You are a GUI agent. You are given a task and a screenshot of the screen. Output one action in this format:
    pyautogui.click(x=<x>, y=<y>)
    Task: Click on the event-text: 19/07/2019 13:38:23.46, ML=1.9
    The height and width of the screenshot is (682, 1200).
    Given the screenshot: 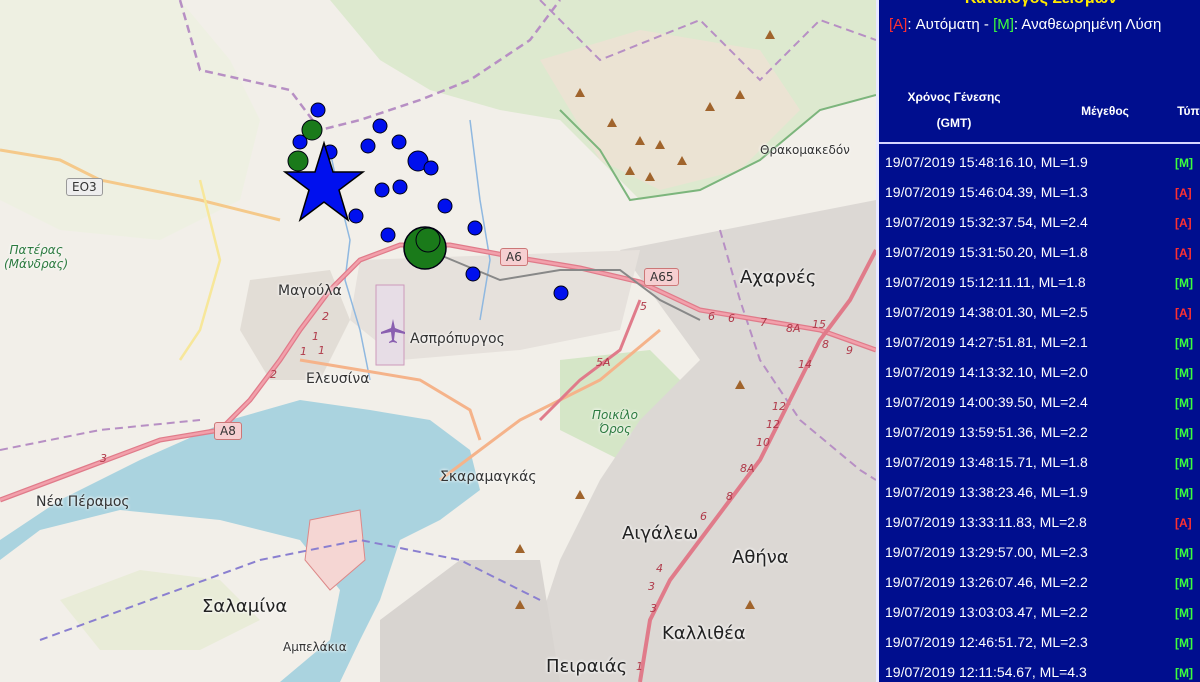 What is the action you would take?
    pyautogui.click(x=986, y=492)
    